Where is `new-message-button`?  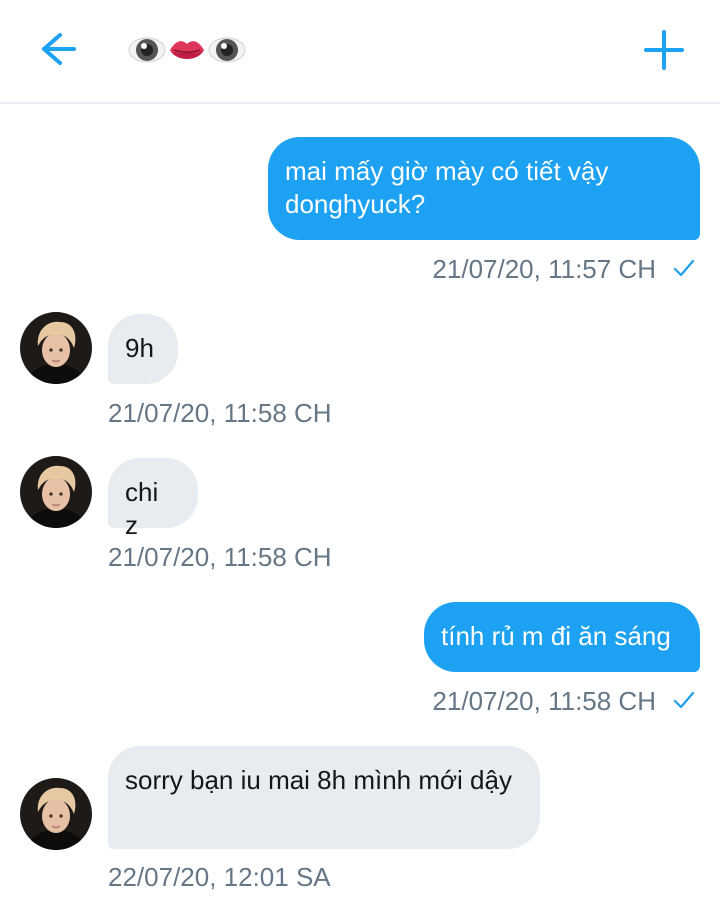
new-message-button is located at coordinates (664, 50).